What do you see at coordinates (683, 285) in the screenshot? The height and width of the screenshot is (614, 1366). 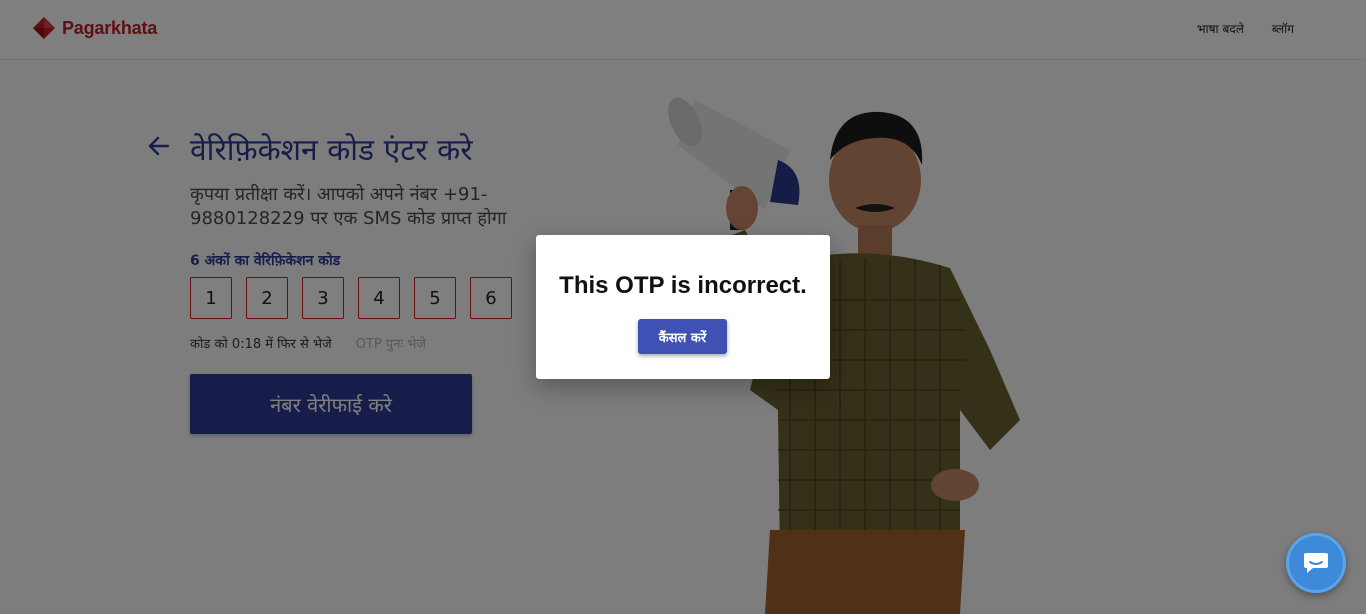 I see `dialog-message: This OTP is incorrect.` at bounding box center [683, 285].